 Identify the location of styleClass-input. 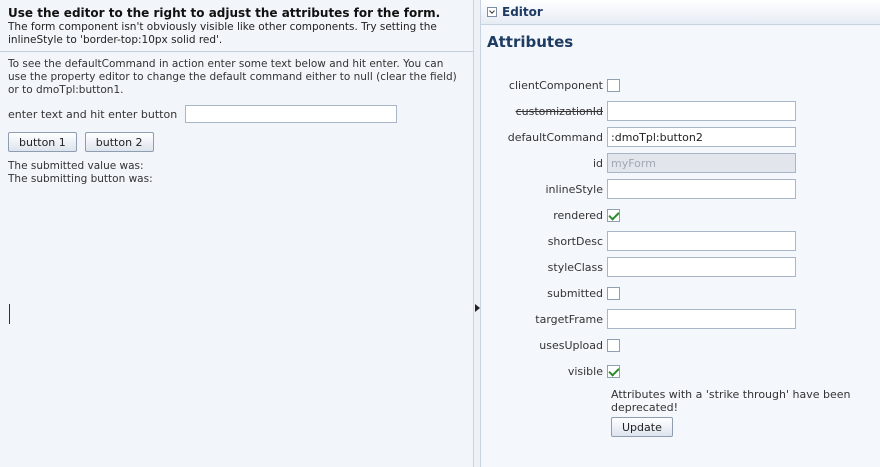
(701, 267).